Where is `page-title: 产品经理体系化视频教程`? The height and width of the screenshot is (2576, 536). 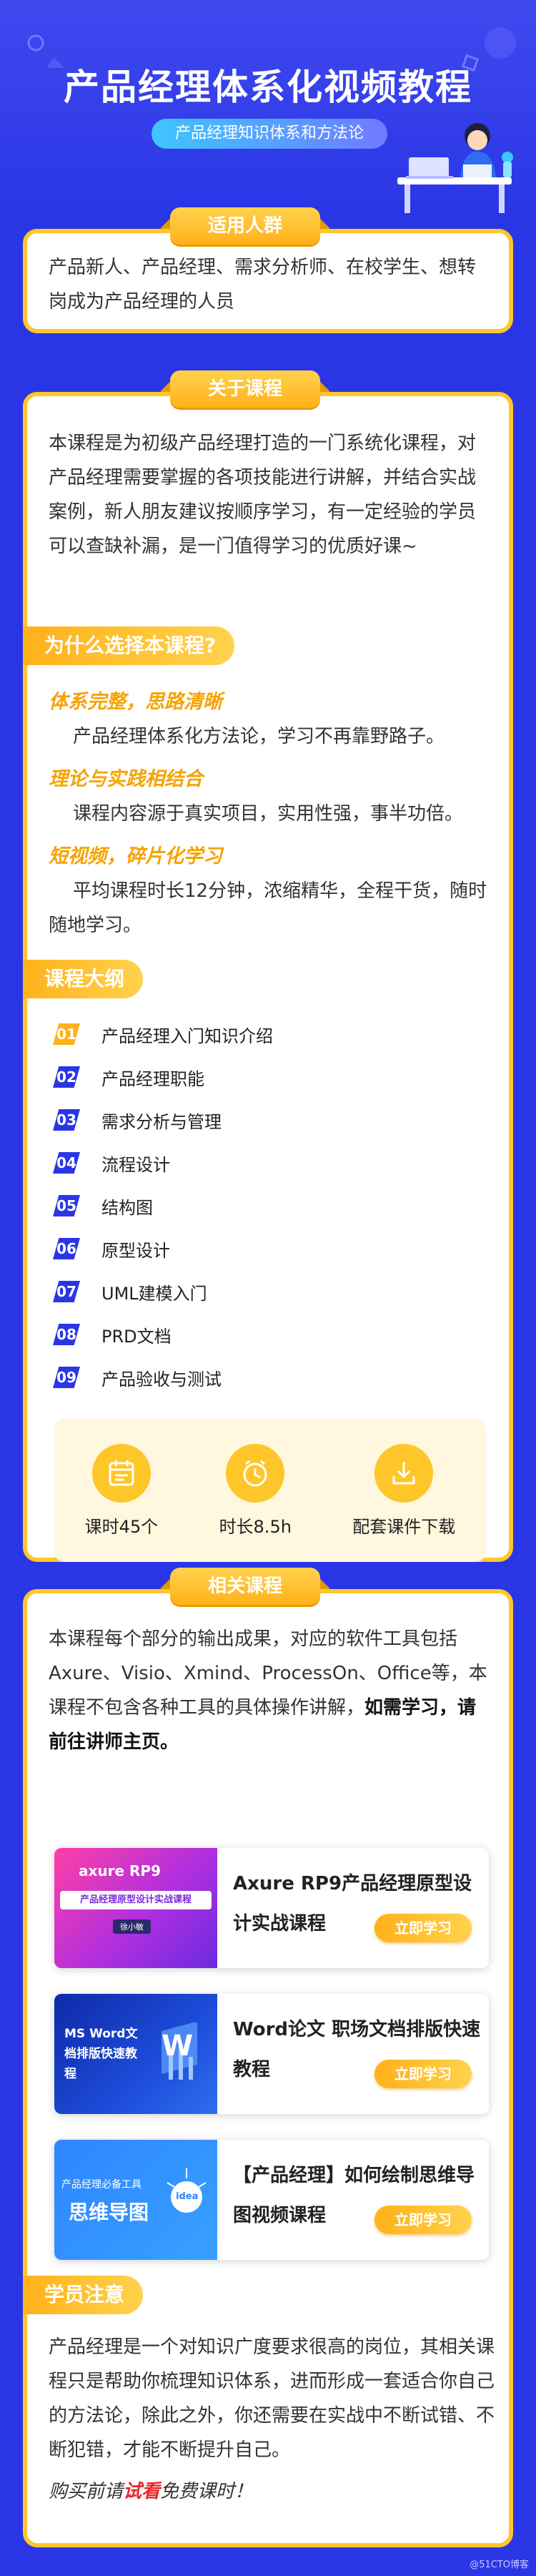
page-title: 产品经理体系化视频教程 is located at coordinates (268, 88).